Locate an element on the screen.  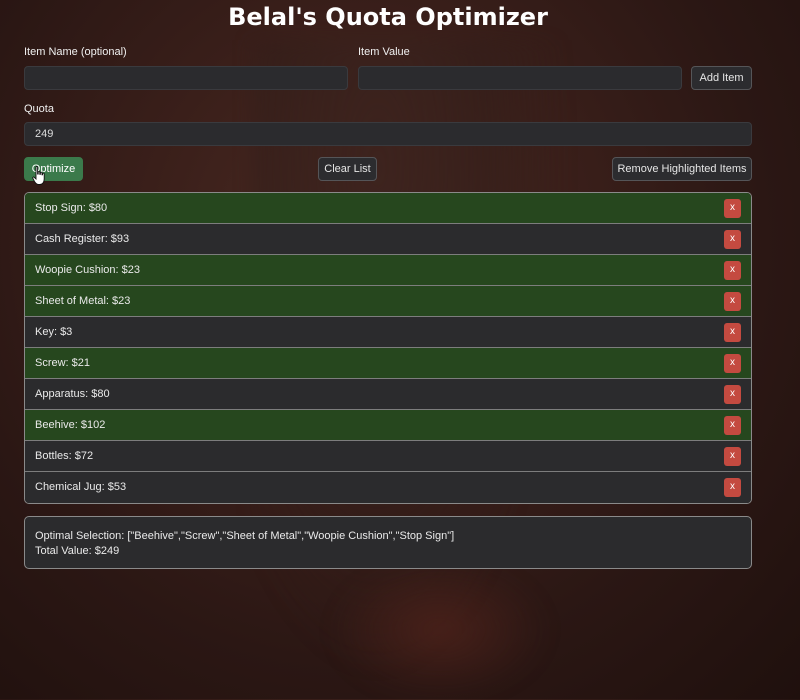
list-item-label: Apparatus: $80 is located at coordinates (72, 394).